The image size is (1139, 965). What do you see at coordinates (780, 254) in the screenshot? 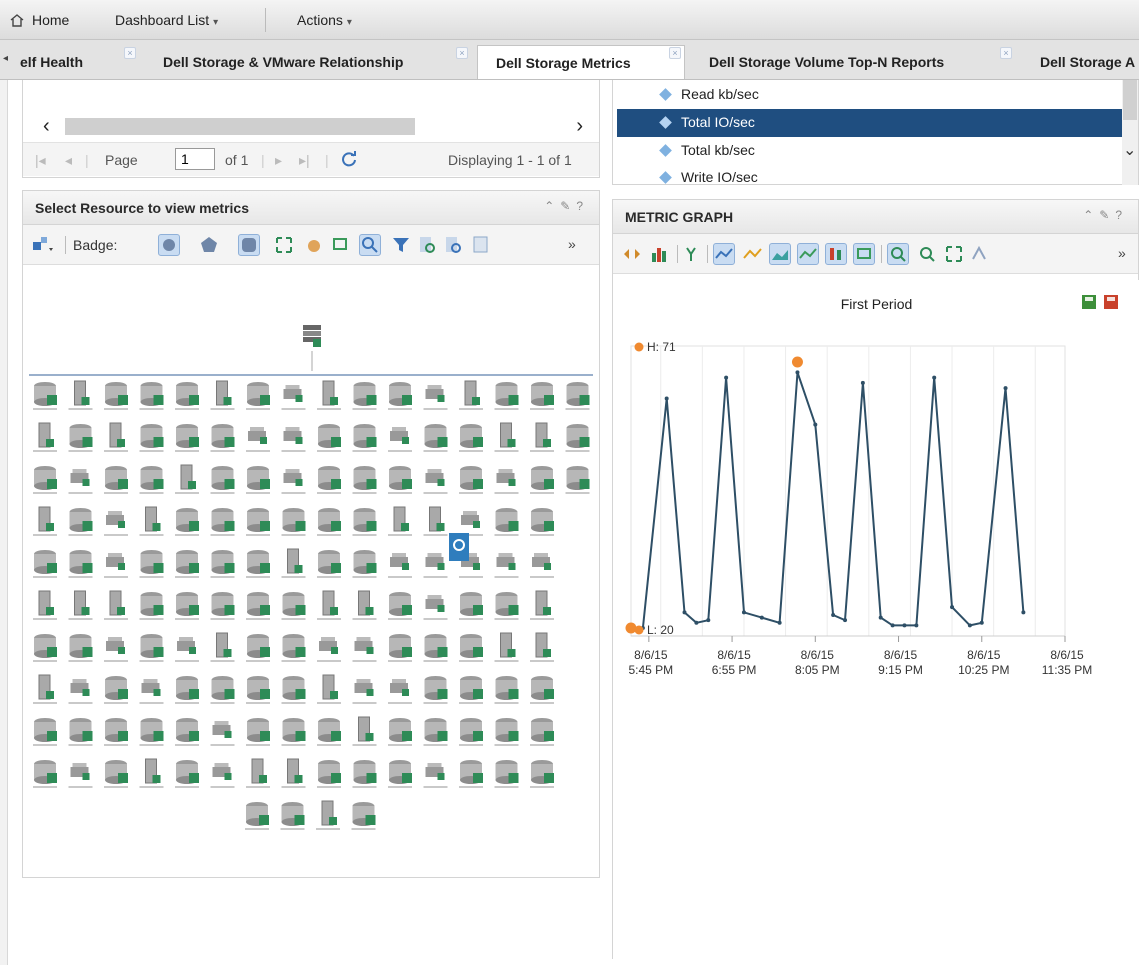
I see `stacked-chart-button` at bounding box center [780, 254].